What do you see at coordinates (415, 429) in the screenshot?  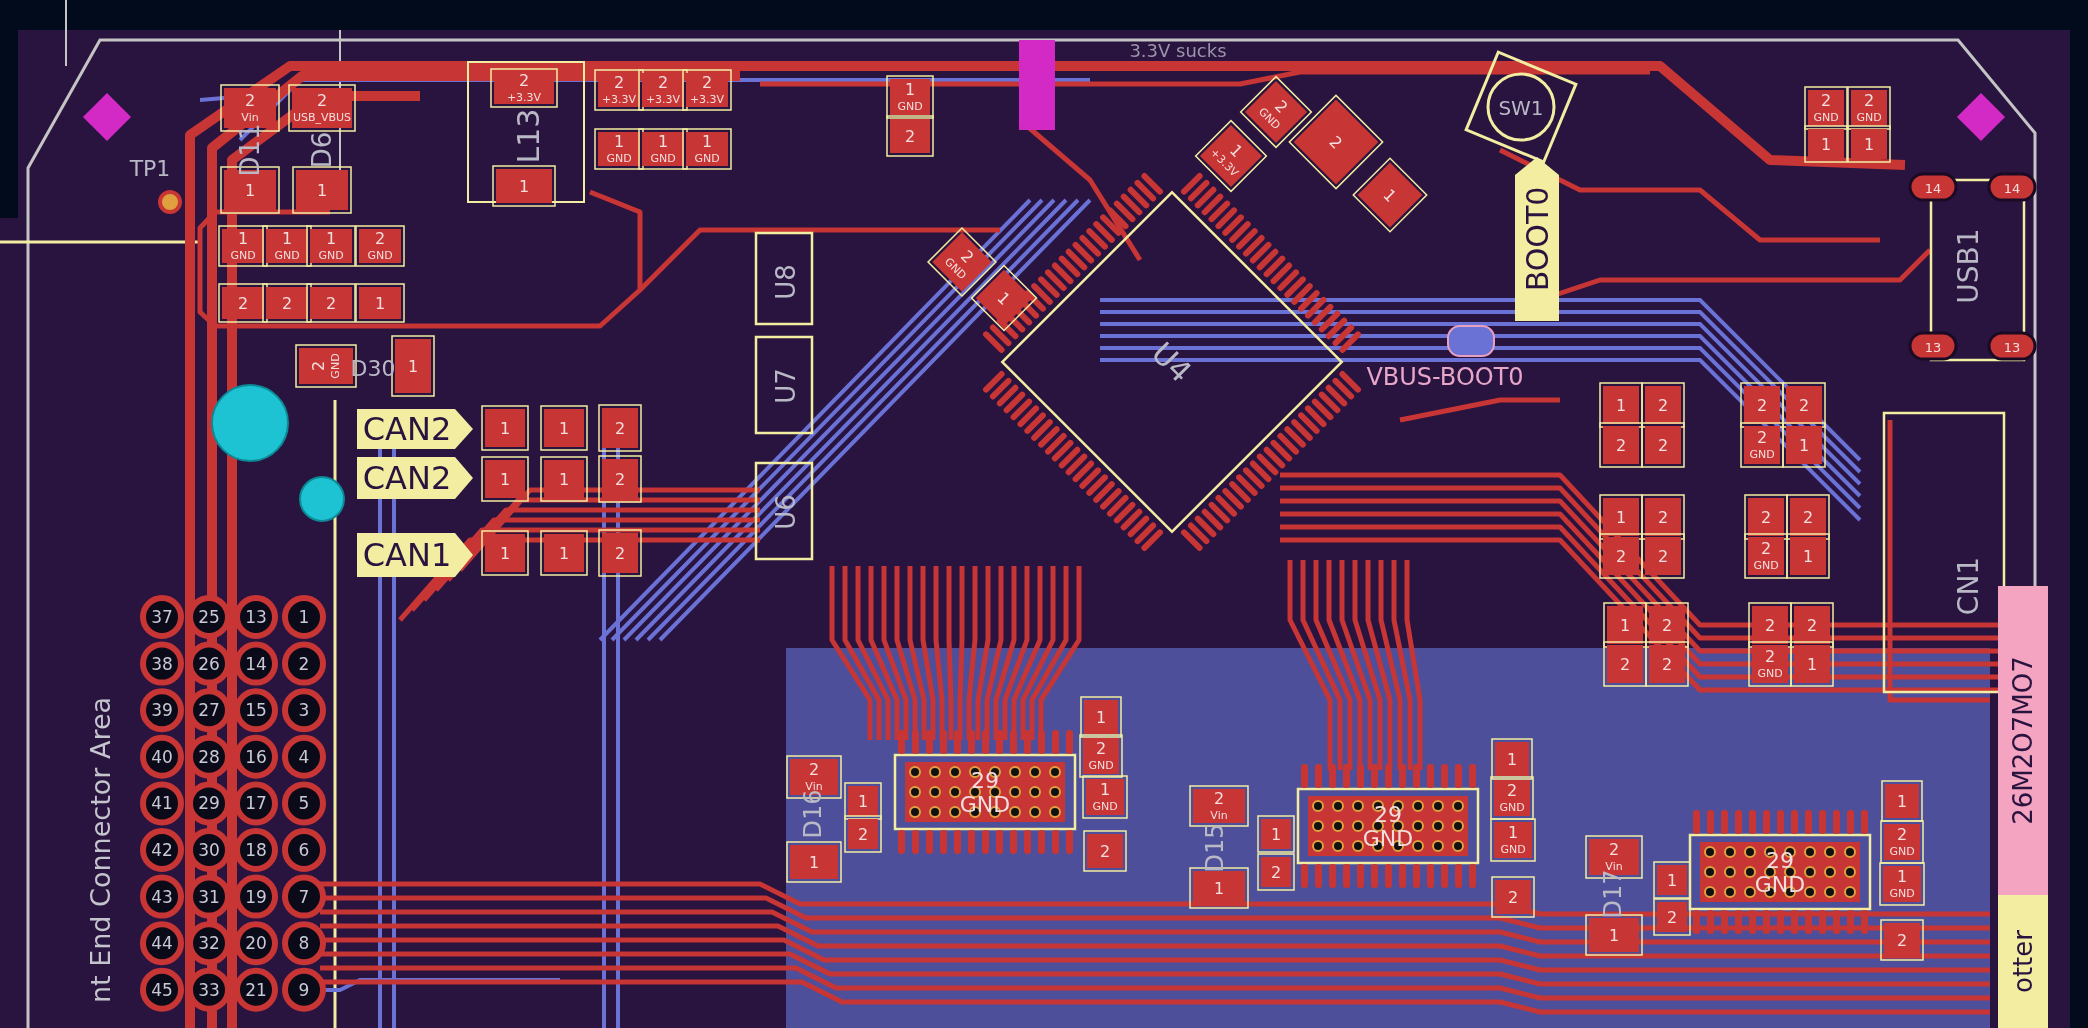 I see `net-flag: CAN2` at bounding box center [415, 429].